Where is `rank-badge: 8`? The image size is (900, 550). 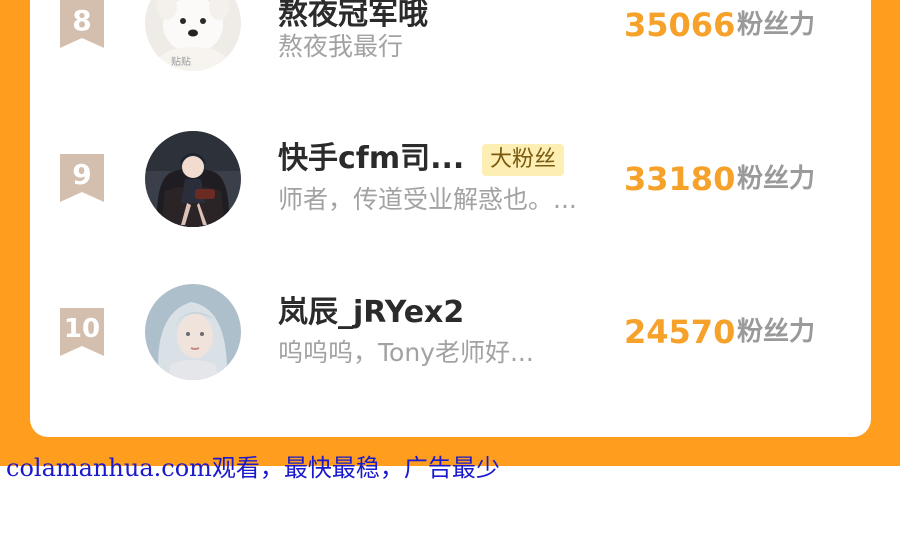 rank-badge: 8 is located at coordinates (82, 24).